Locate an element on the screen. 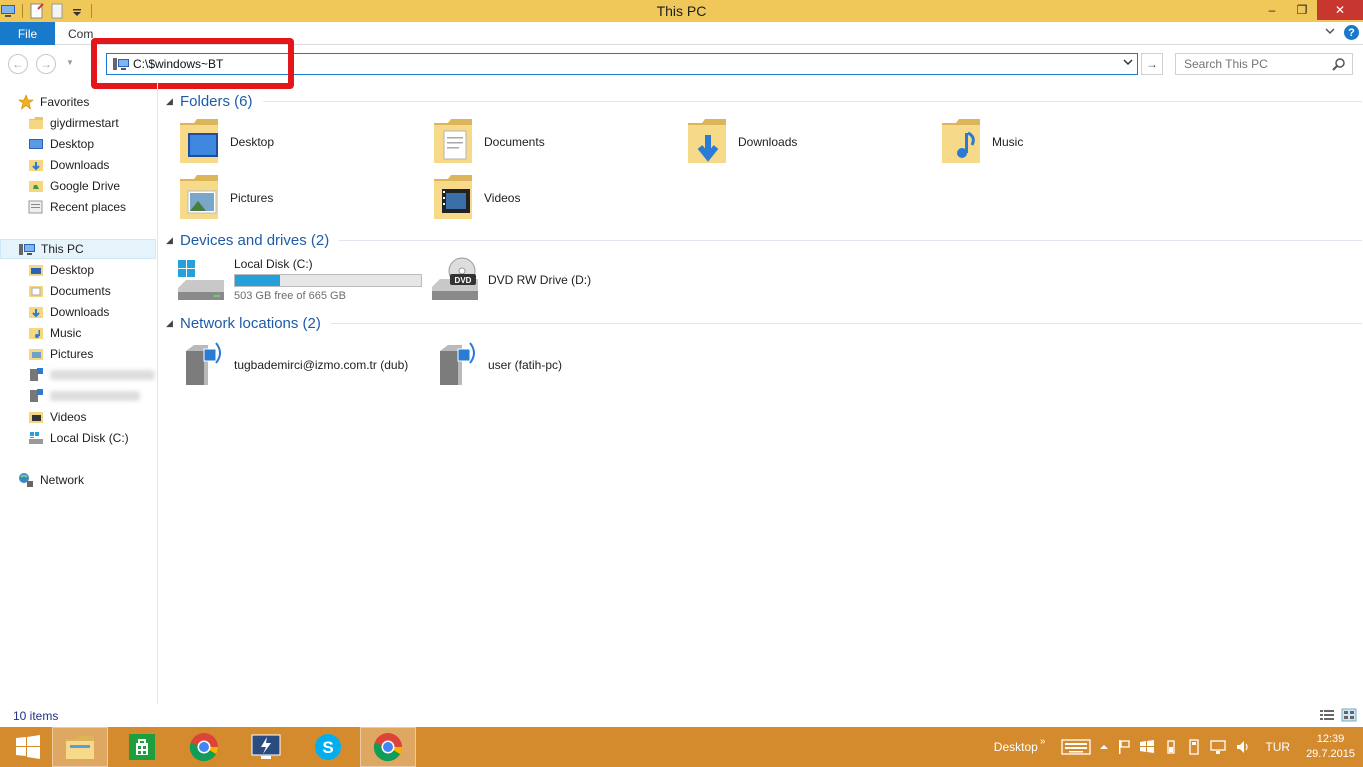 The image size is (1363, 767). back-button: ← is located at coordinates (18, 64).